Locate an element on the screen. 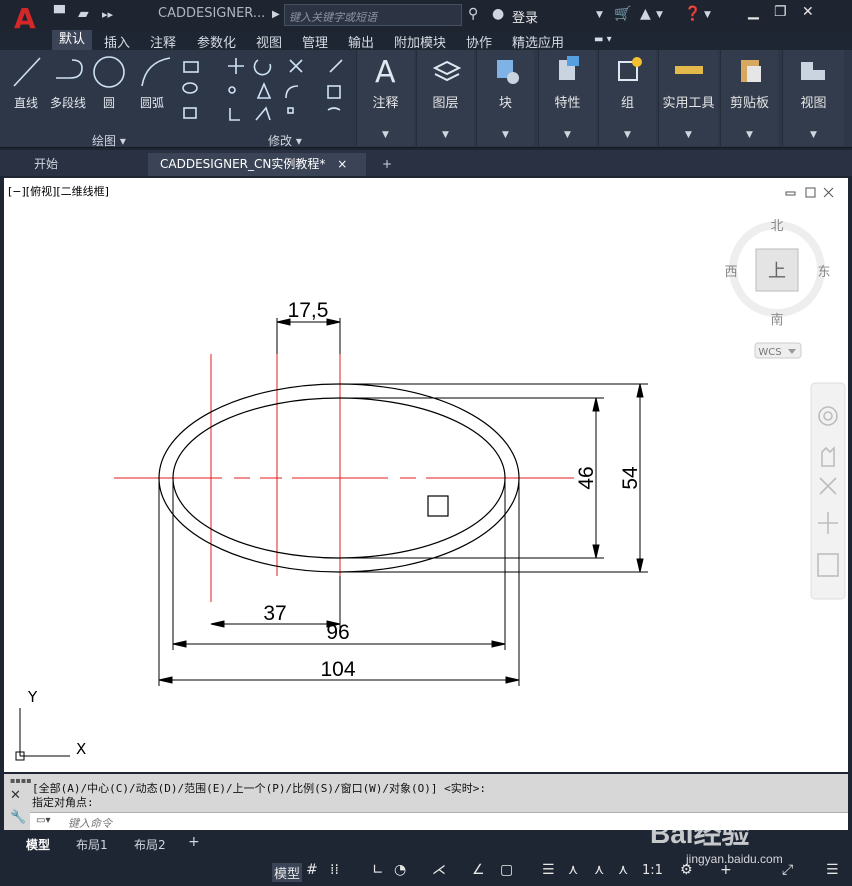 Image resolution: width=852 pixels, height=886 pixels. workspace-gear-icon: ⚙ is located at coordinates (686, 870).